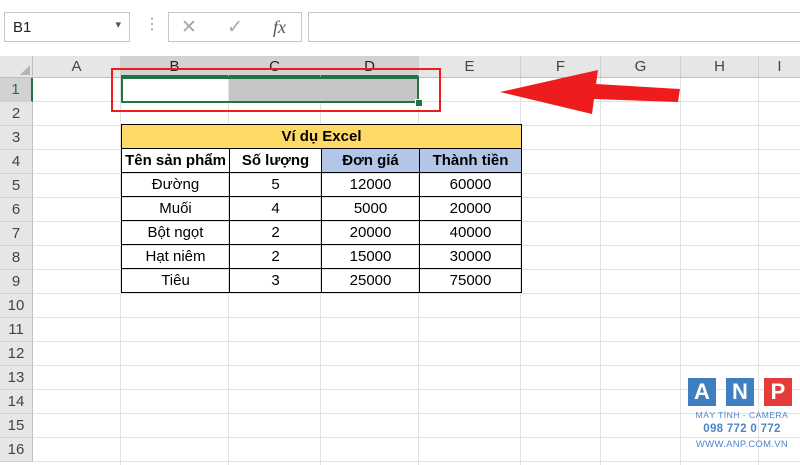 This screenshot has width=800, height=465. Describe the element at coordinates (470, 232) in the screenshot. I see `table-cell: 40000` at that location.